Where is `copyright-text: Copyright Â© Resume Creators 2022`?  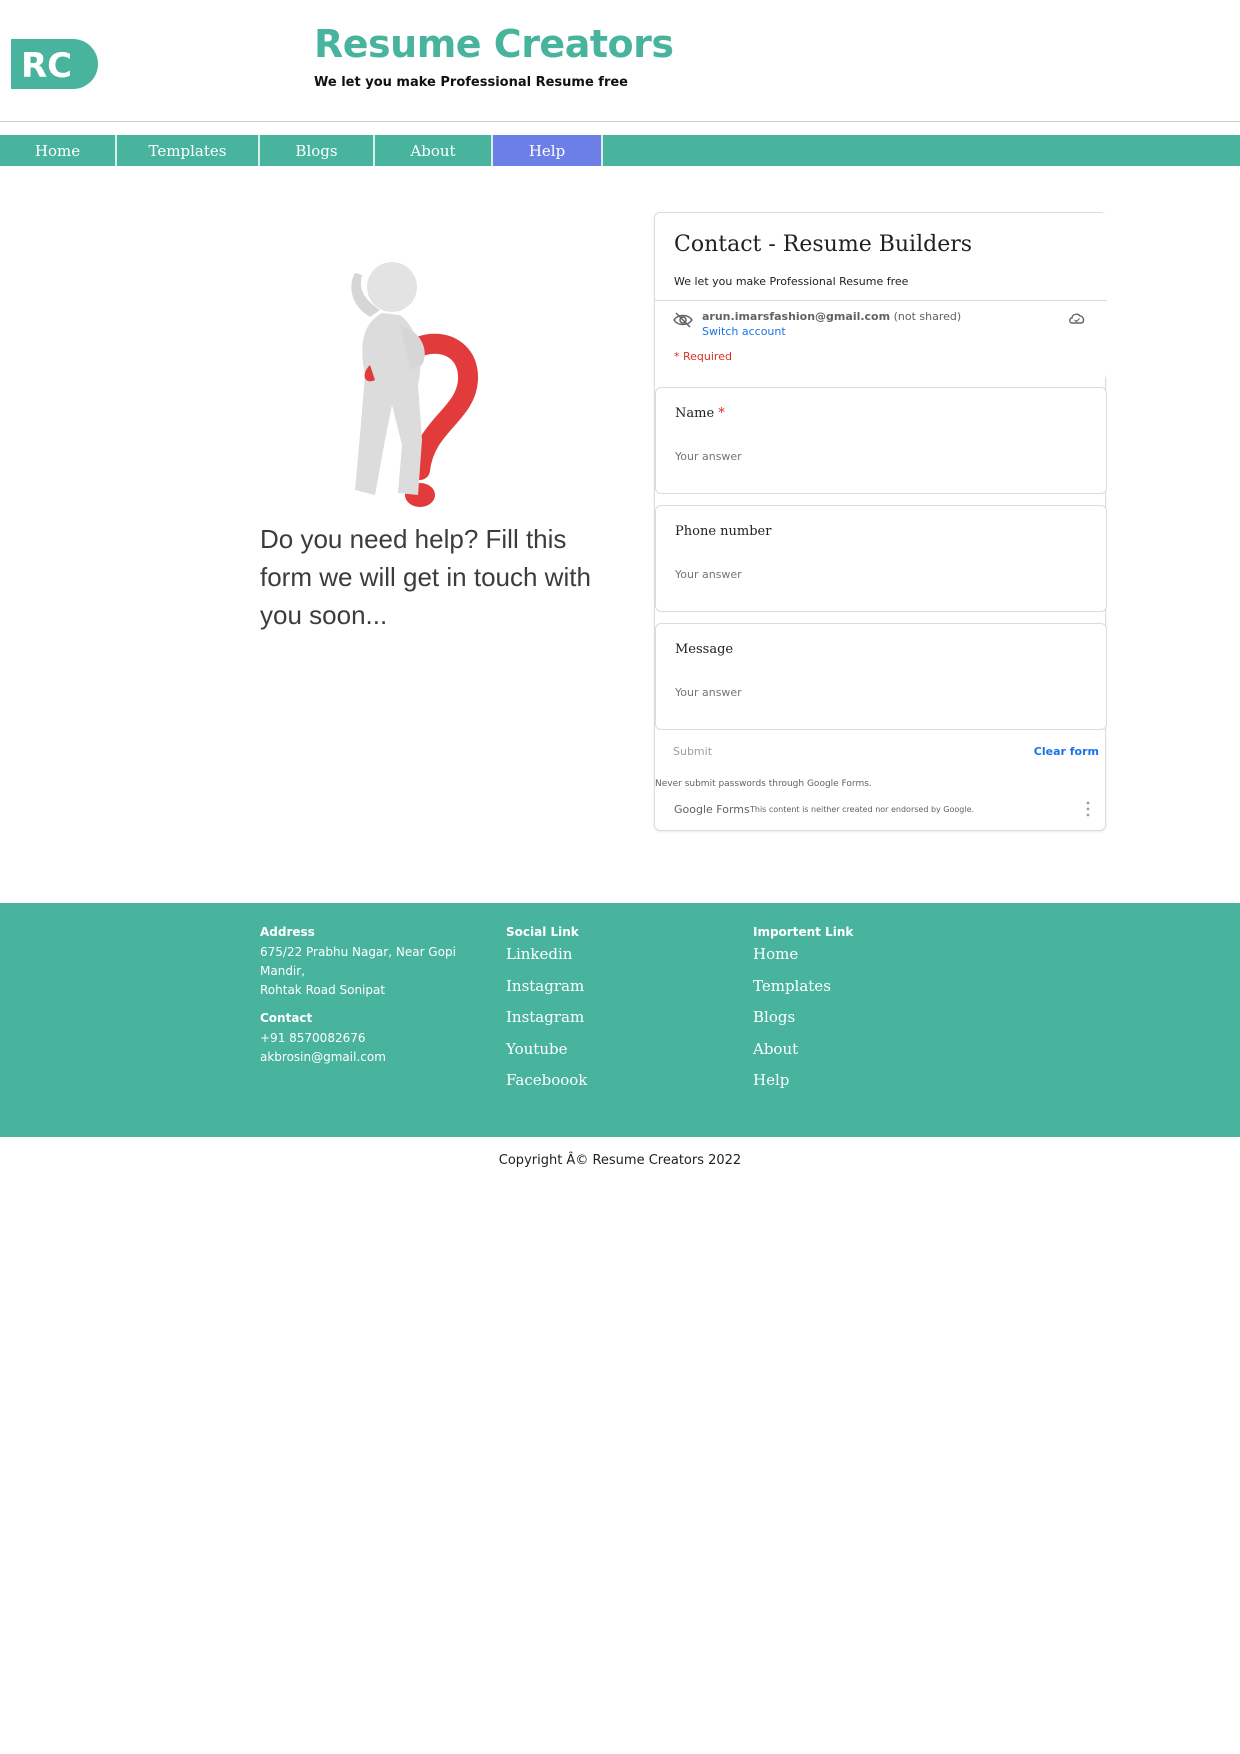 copyright-text: Copyright Â© Resume Creators 2022 is located at coordinates (620, 1160).